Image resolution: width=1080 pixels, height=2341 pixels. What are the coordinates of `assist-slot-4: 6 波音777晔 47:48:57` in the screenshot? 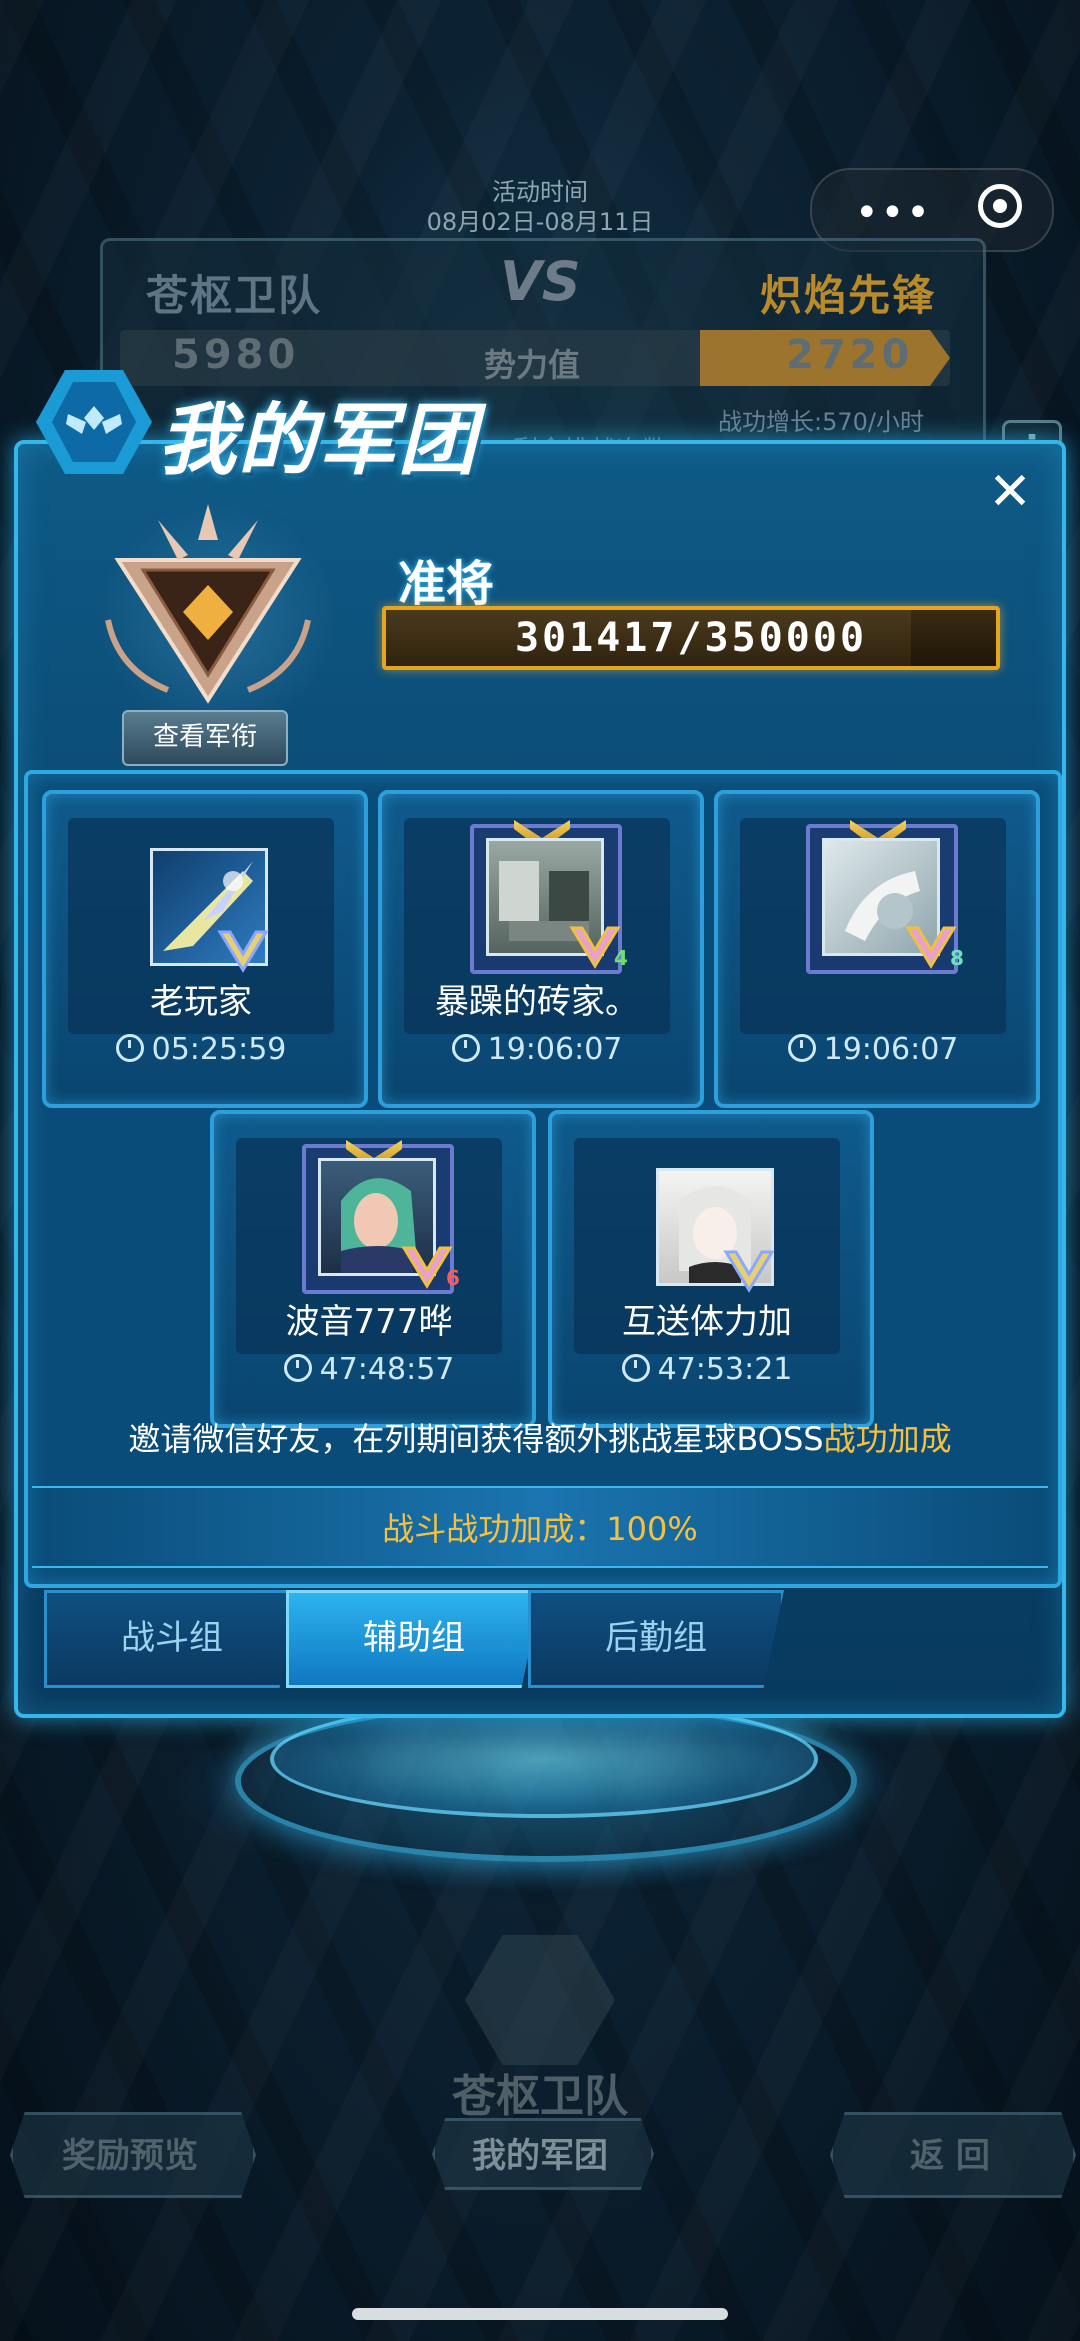 It's located at (373, 1269).